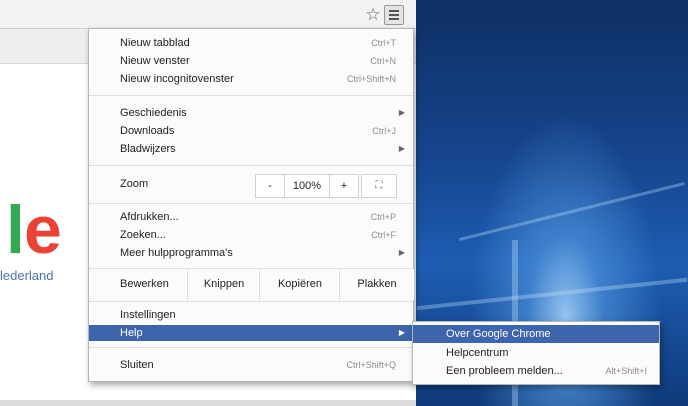  I want to click on shortcut-label: Ctrl+J, so click(384, 131).